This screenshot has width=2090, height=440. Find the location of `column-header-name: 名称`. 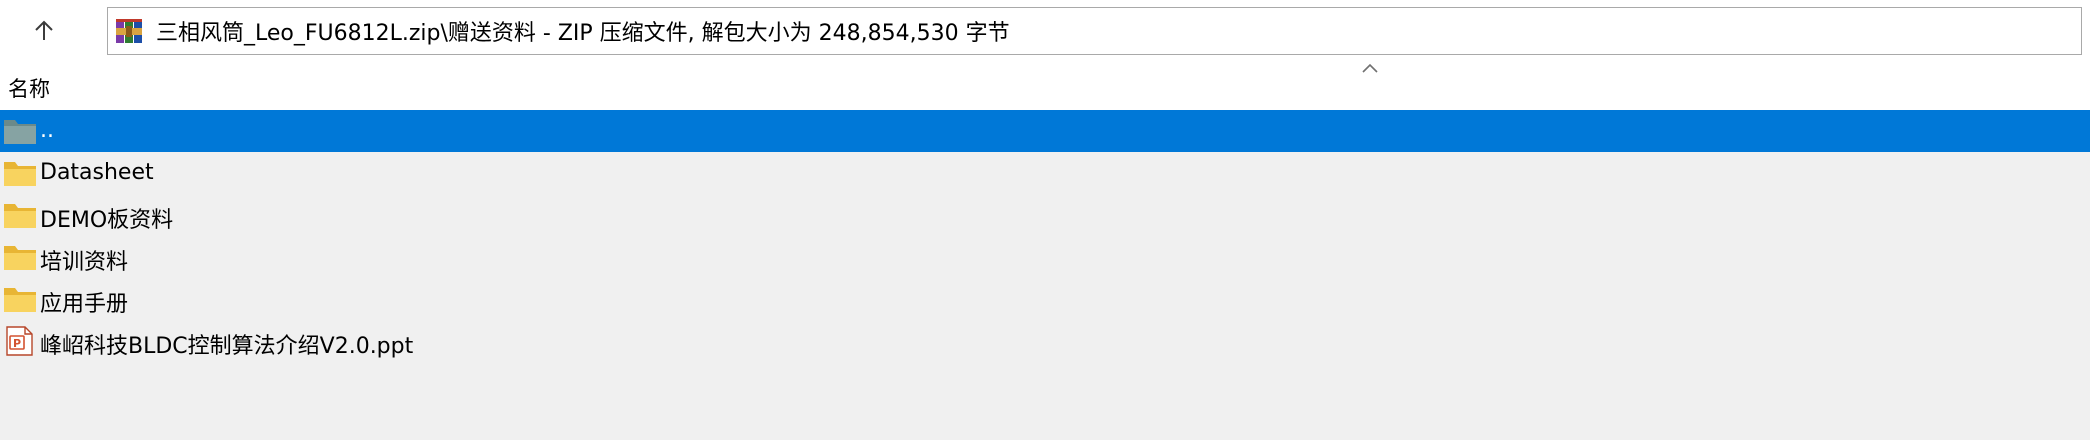

column-header-name: 名称 is located at coordinates (29, 88).